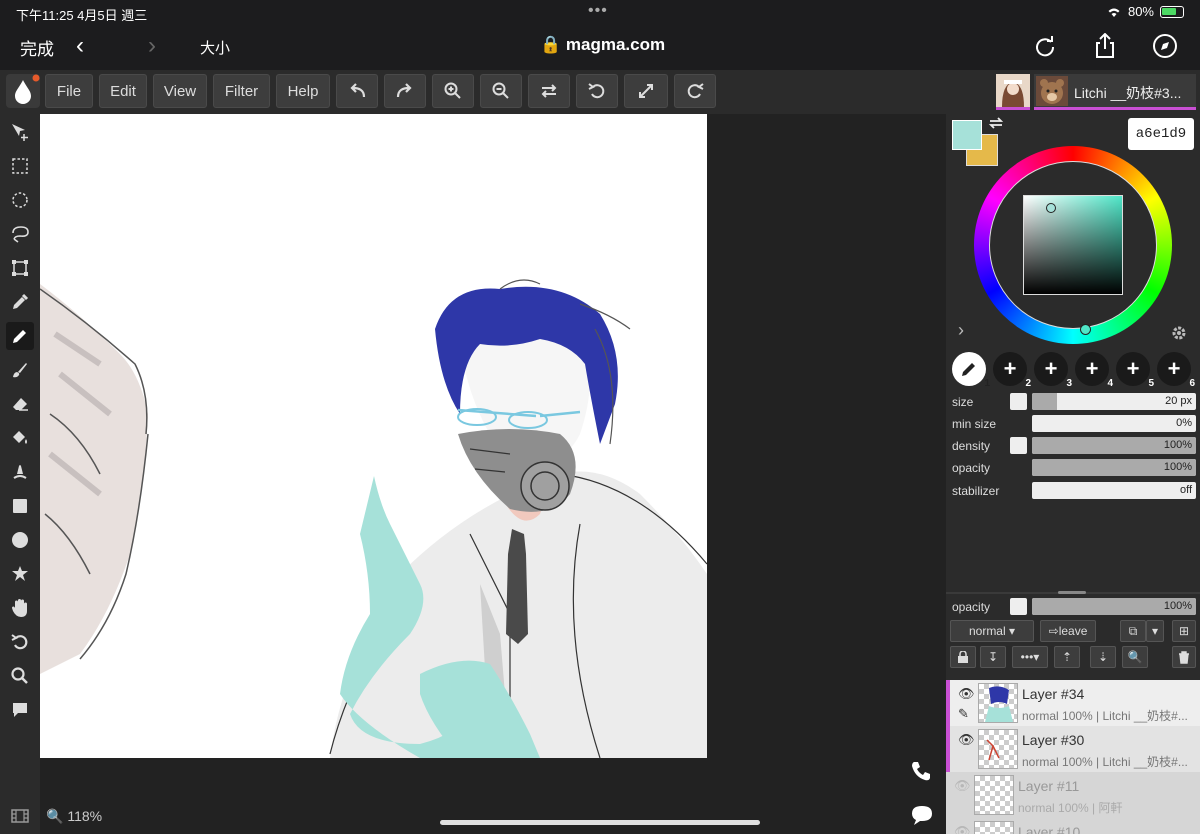 The width and height of the screenshot is (1200, 834). I want to click on rectangle-tool-icon, so click(20, 506).